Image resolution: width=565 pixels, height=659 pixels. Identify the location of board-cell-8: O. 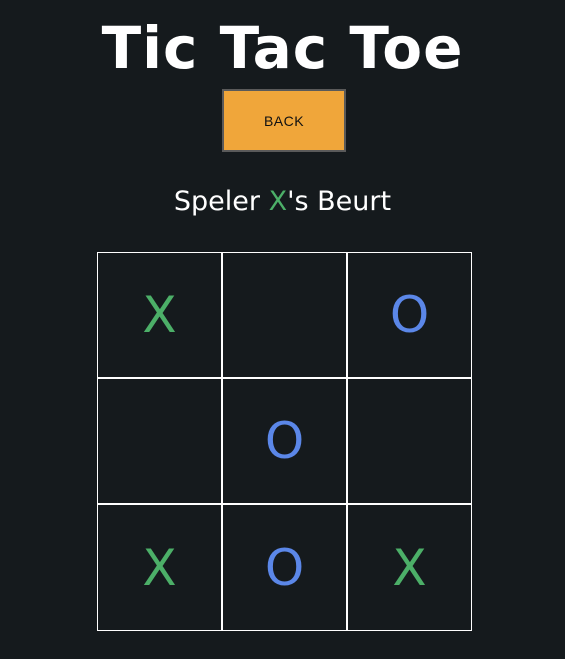
(284, 567).